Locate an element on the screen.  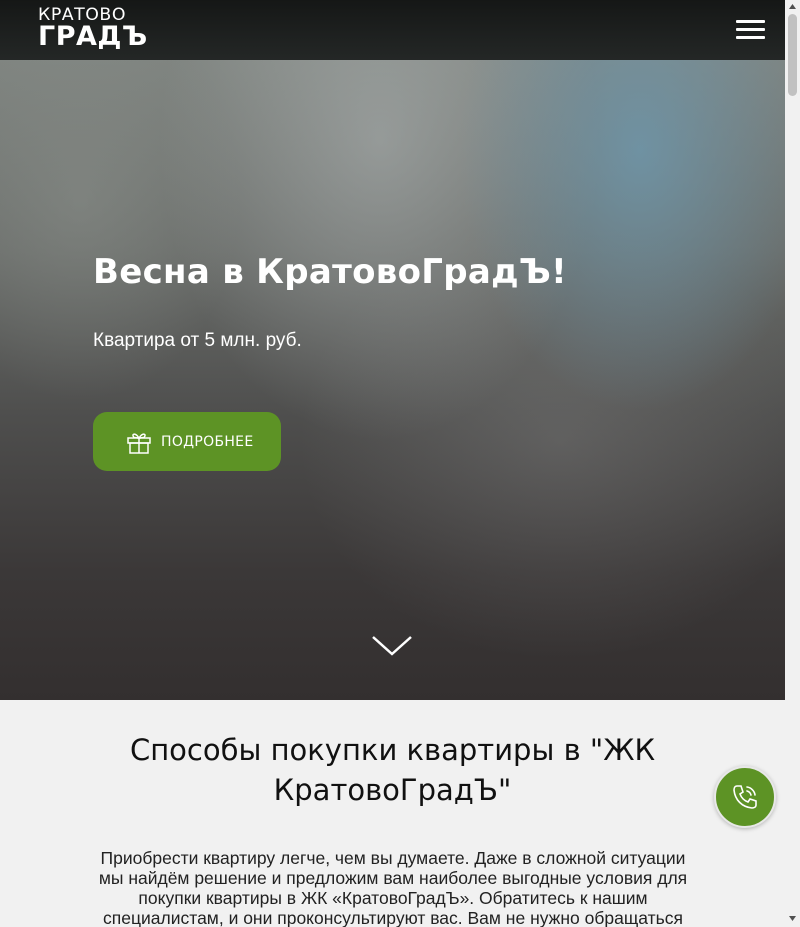
chevron-down-icon is located at coordinates (392, 646).